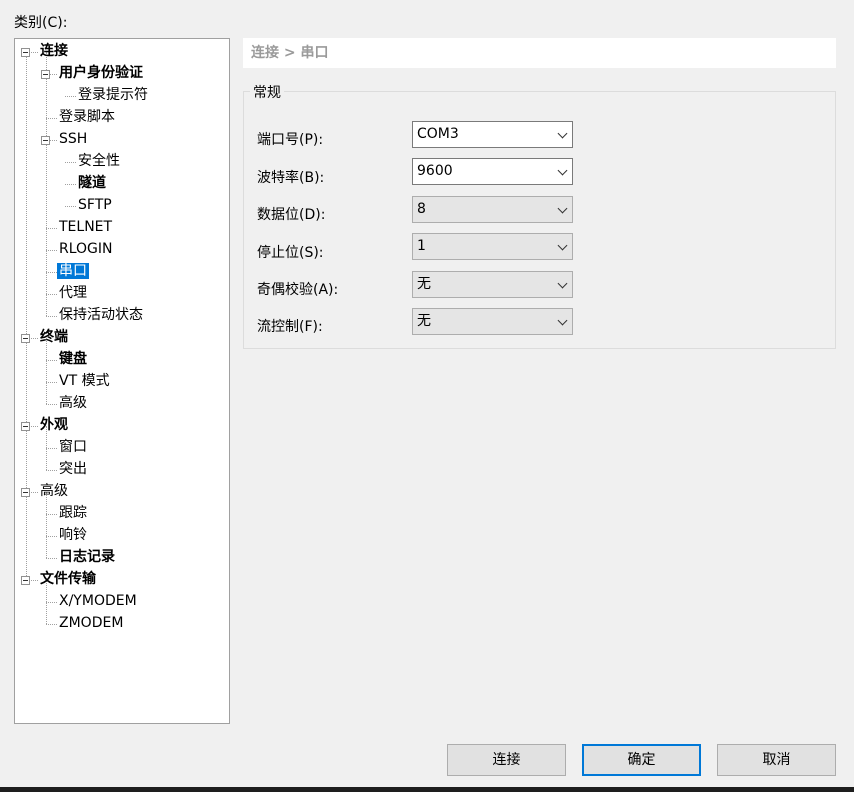 The image size is (854, 792). I want to click on tree-item-label: SFTP, so click(95, 205).